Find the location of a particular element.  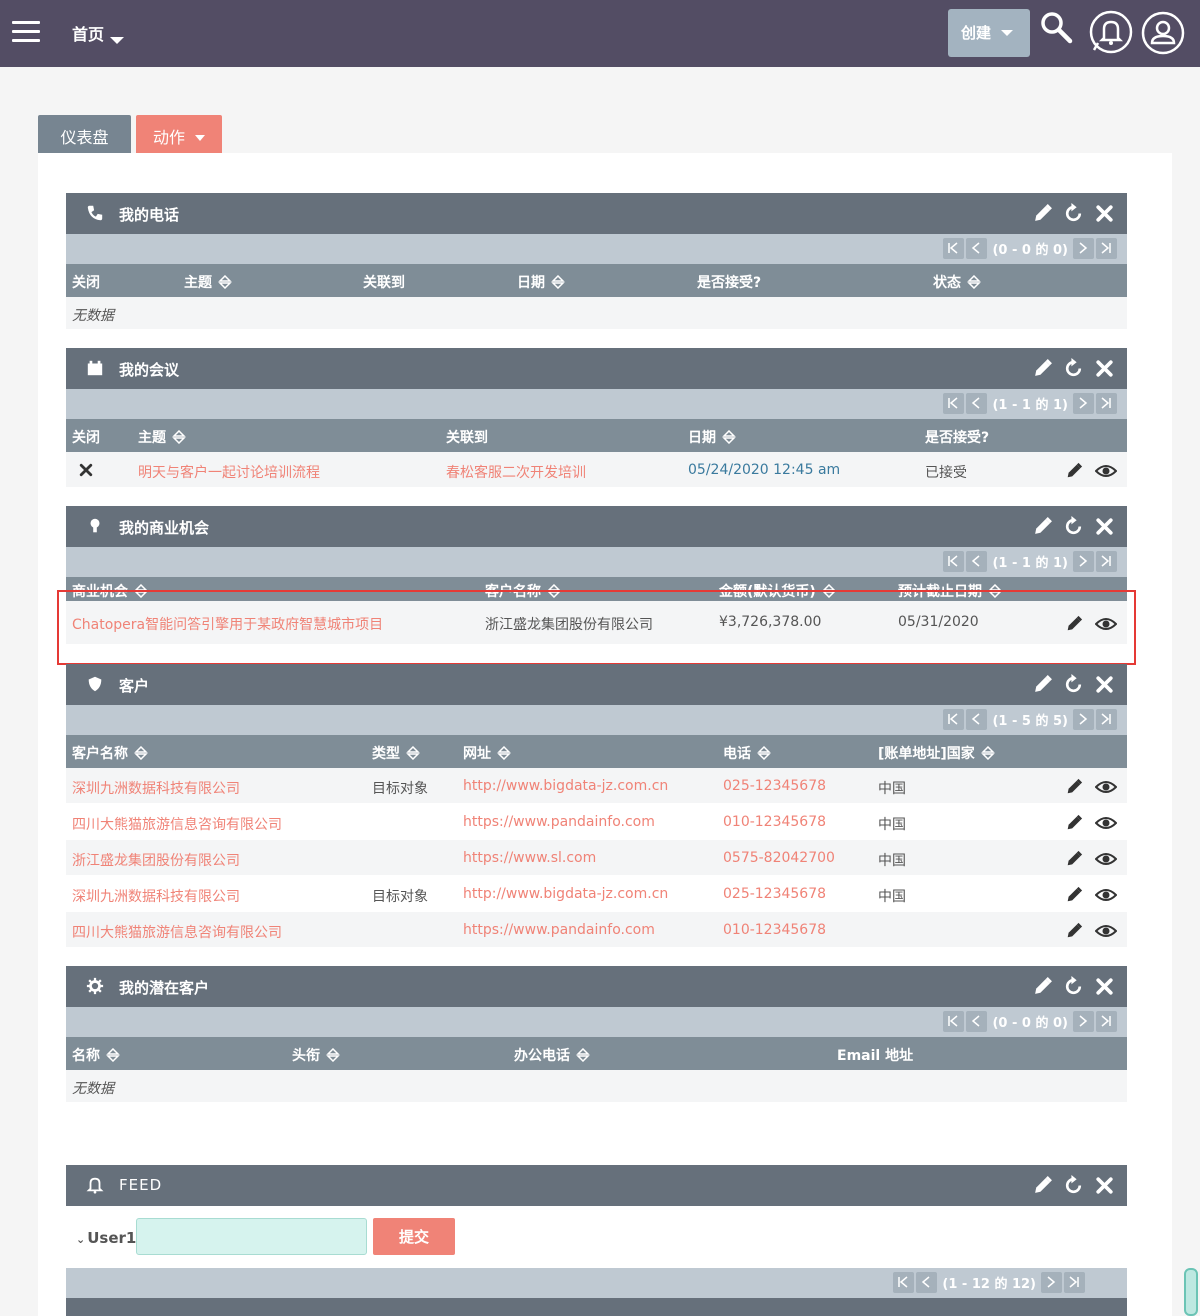

column-header: 类型 is located at coordinates (396, 753).